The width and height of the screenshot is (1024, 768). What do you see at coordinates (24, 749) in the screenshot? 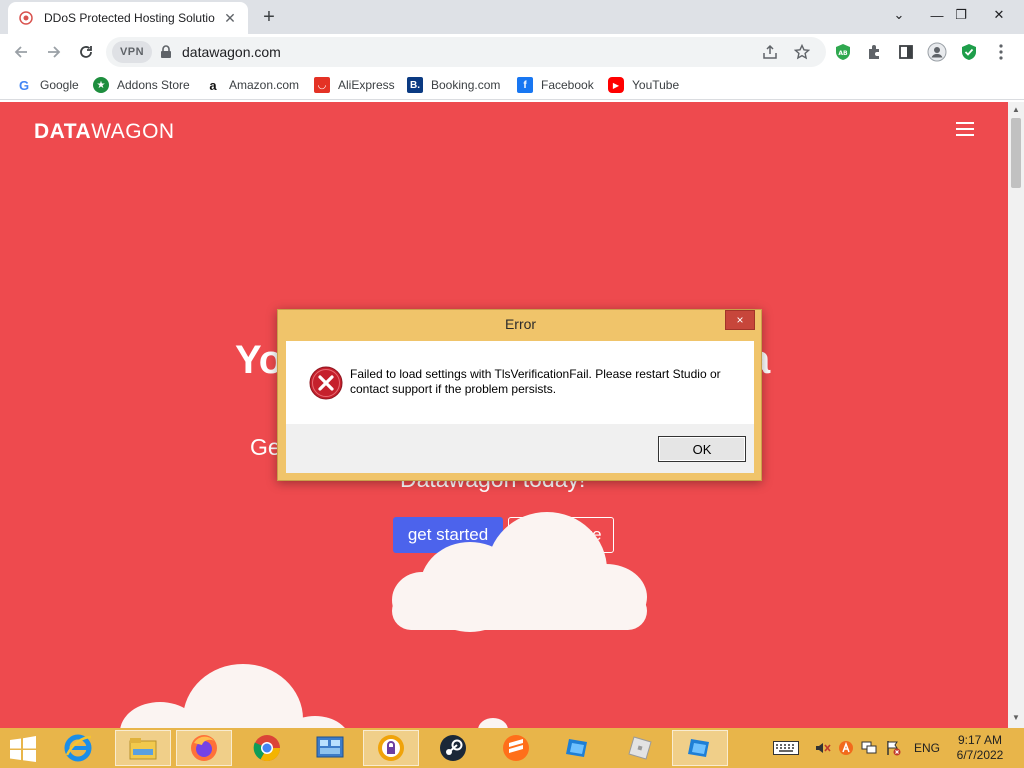
I see `windows-start-icon` at bounding box center [24, 749].